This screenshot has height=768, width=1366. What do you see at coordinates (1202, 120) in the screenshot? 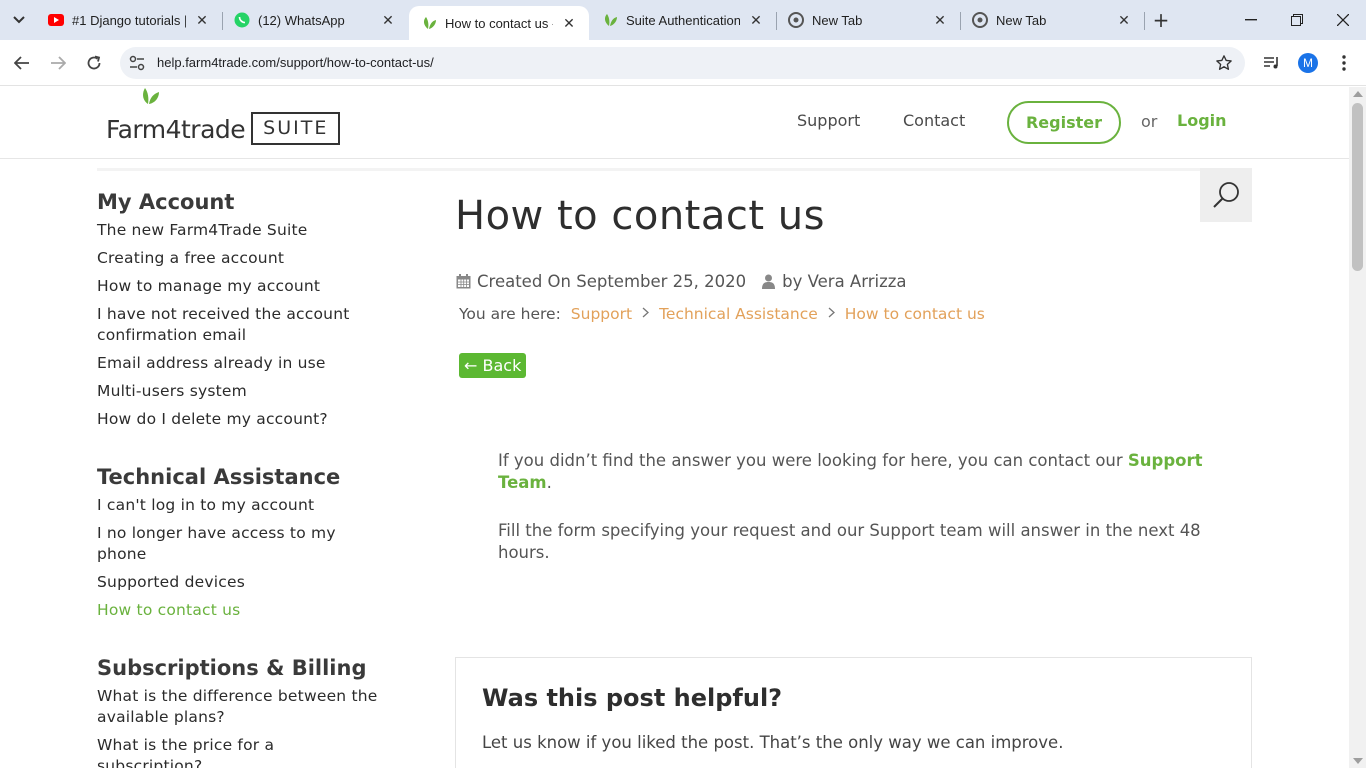
I see `login-link: Login` at bounding box center [1202, 120].